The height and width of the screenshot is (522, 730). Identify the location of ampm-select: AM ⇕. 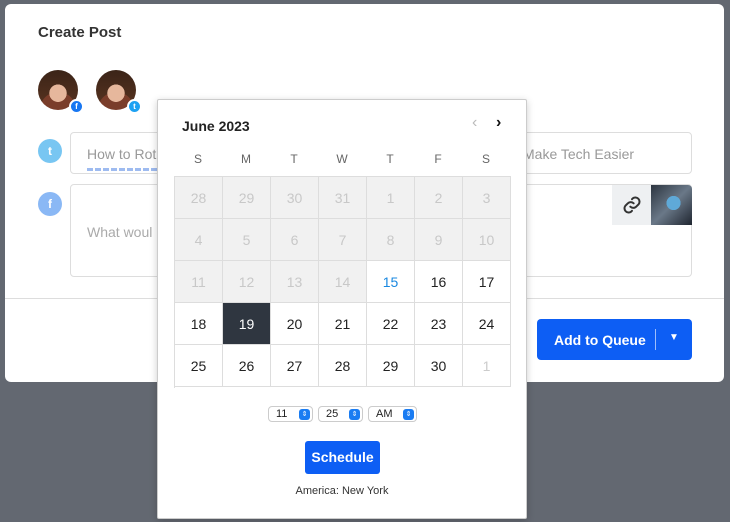
(392, 414).